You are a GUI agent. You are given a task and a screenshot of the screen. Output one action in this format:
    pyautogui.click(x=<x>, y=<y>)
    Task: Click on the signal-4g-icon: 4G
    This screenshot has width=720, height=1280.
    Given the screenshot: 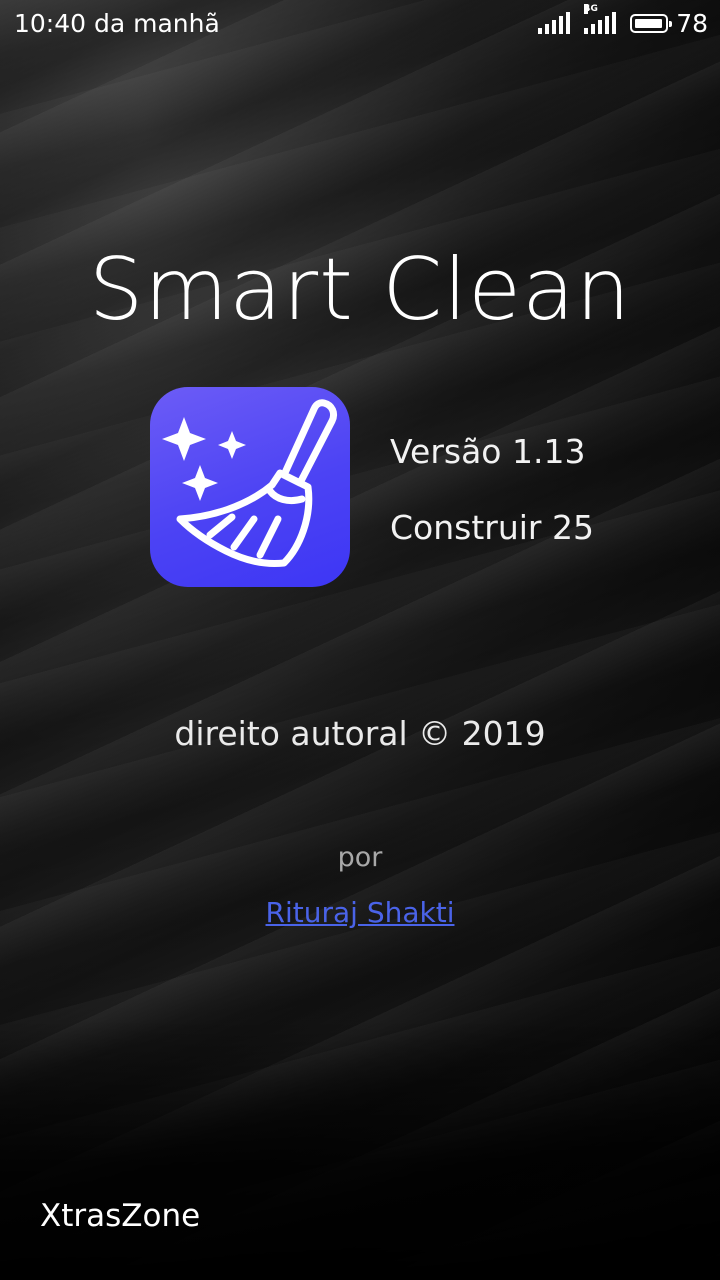 What is the action you would take?
    pyautogui.click(x=600, y=19)
    